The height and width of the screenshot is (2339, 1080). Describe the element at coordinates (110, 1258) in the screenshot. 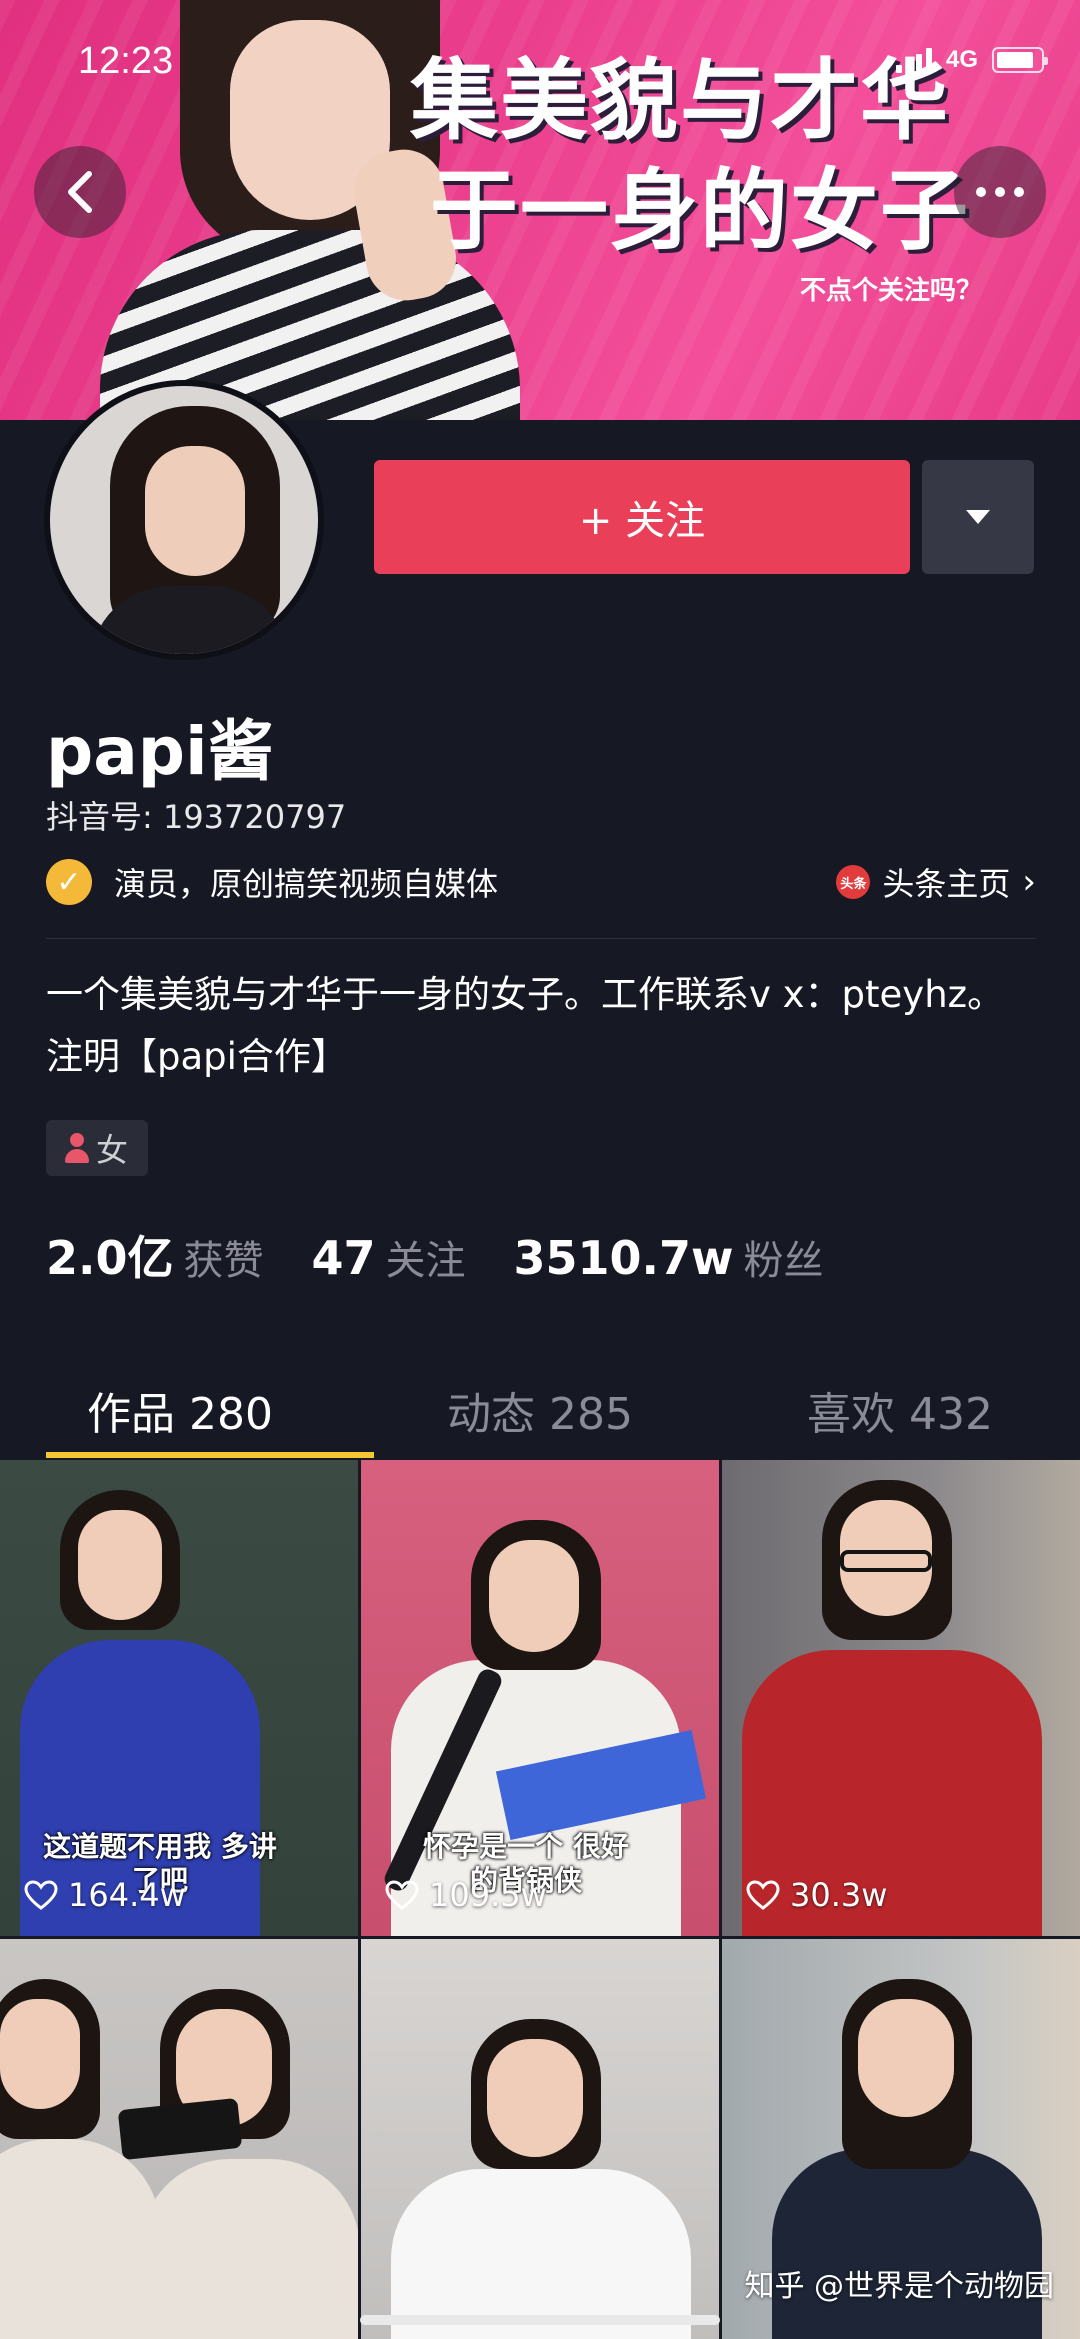

I see `likes-count: 2.0亿` at that location.